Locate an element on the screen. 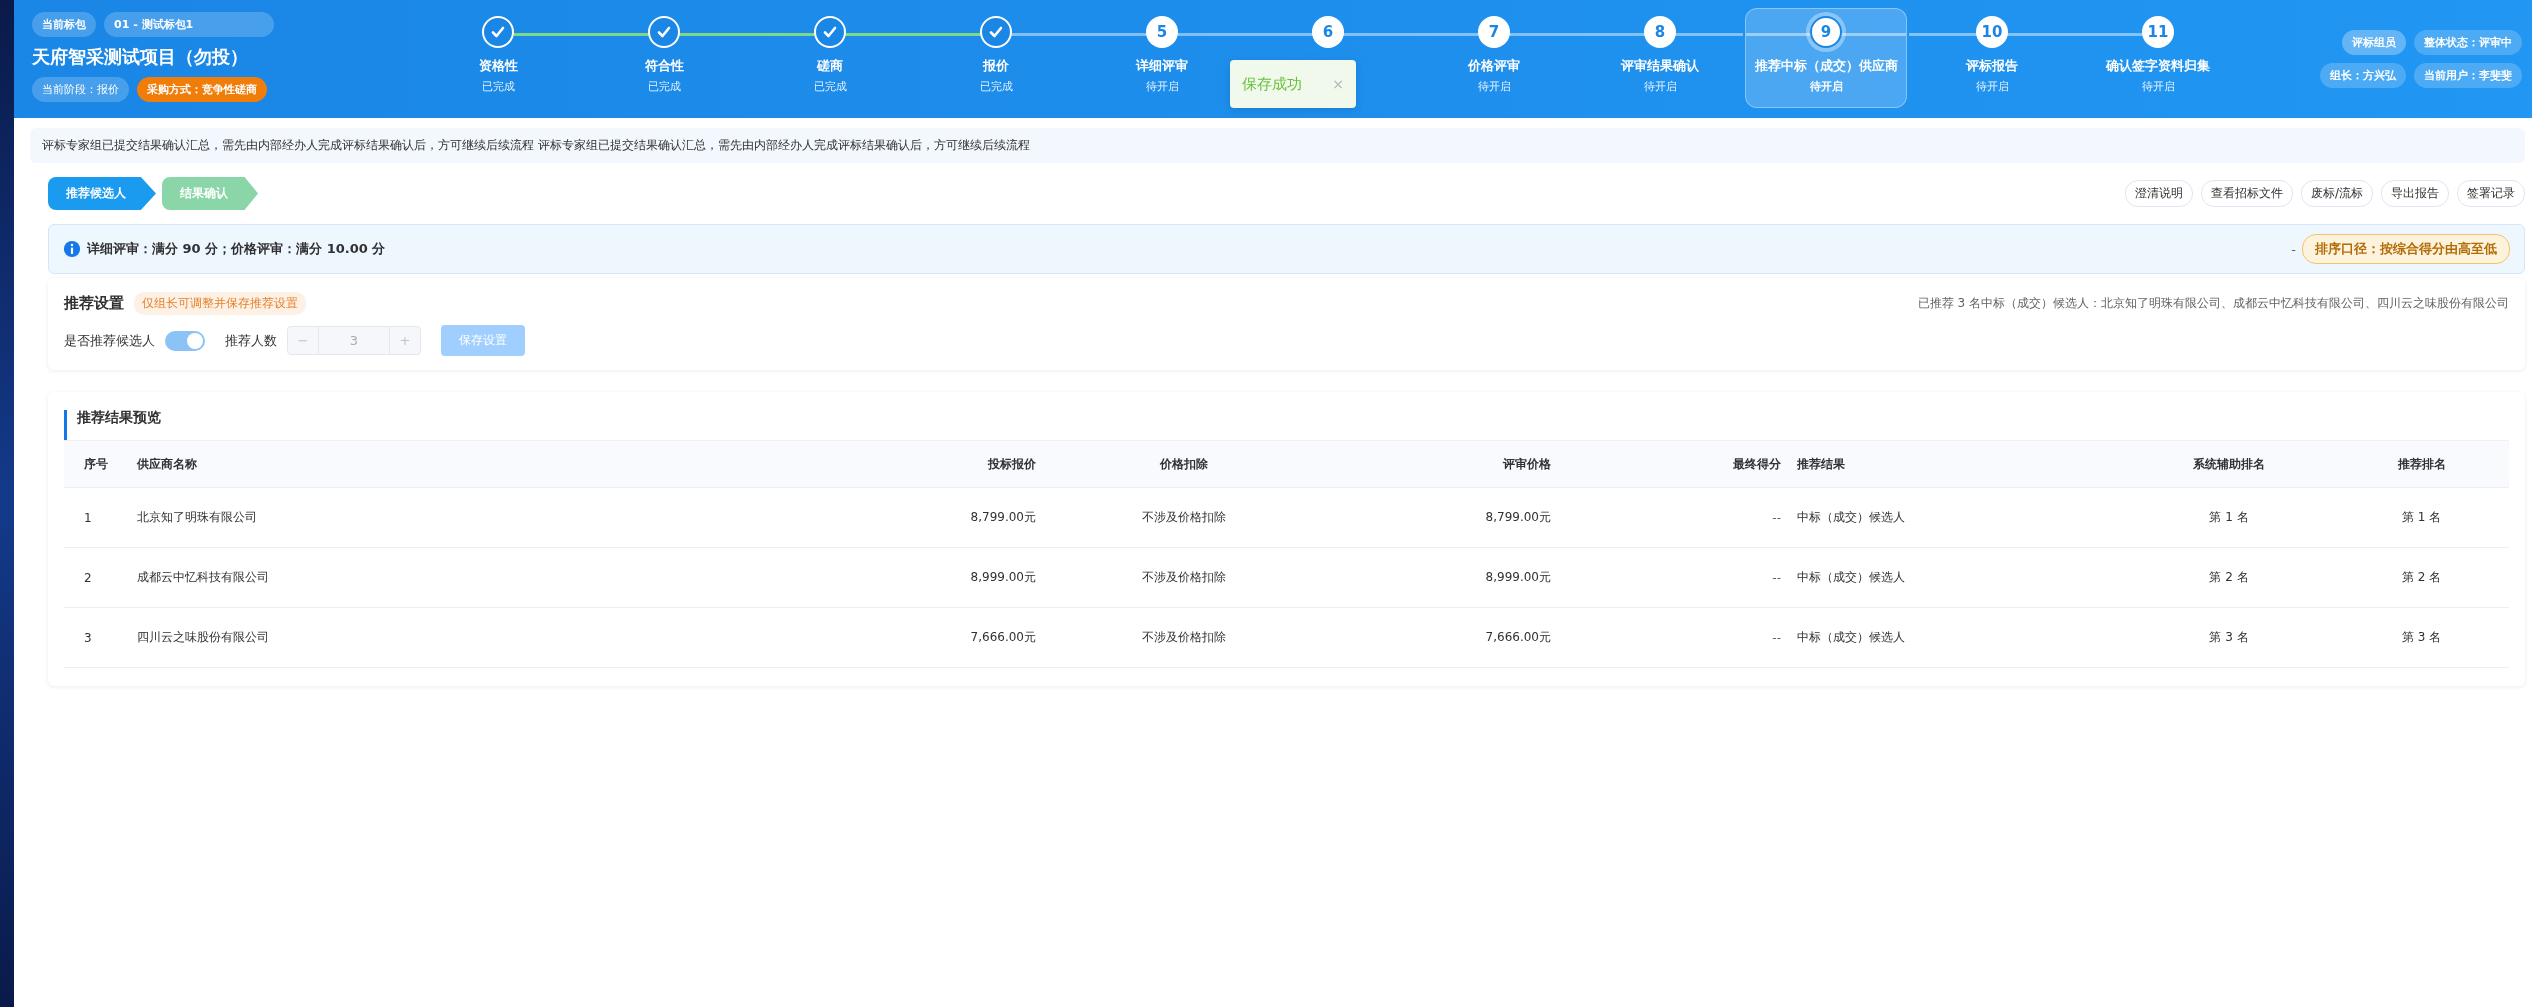  close-icon: × is located at coordinates (1338, 84).